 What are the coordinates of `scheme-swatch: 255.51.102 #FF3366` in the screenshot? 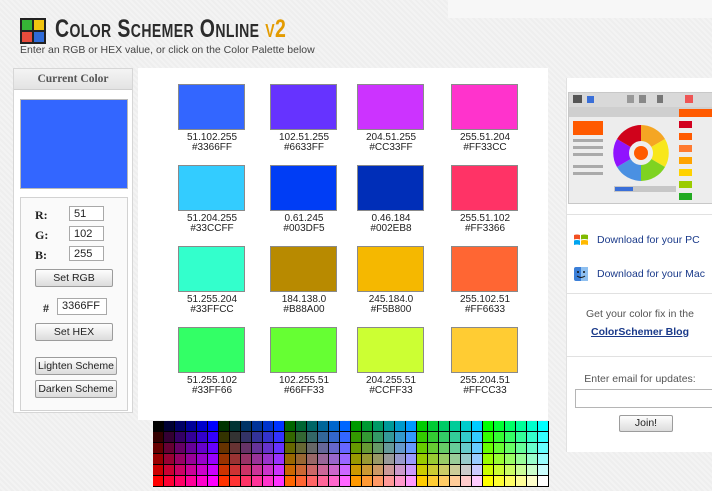 It's located at (484, 199).